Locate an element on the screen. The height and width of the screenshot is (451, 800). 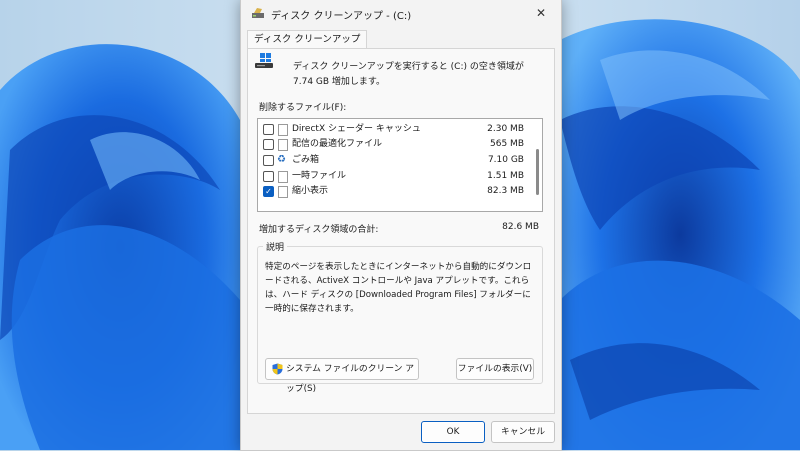
title-bar: ディスク クリーンアップ - (C:) ✕ is located at coordinates (401, 13).